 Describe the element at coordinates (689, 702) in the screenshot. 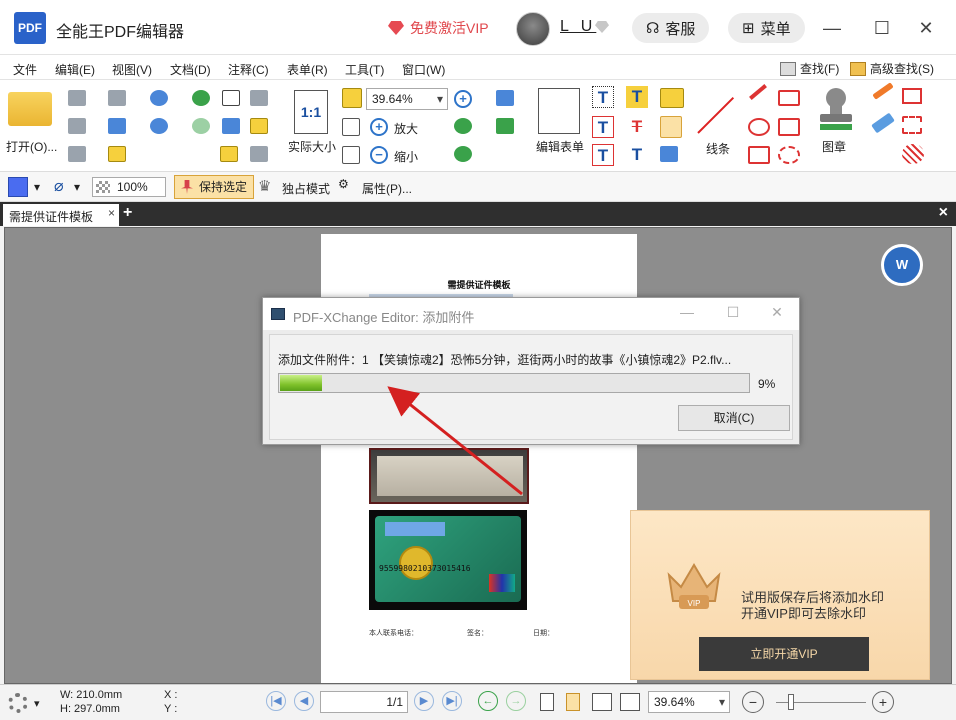

I see `status-zoom-select: 39.64%` at that location.